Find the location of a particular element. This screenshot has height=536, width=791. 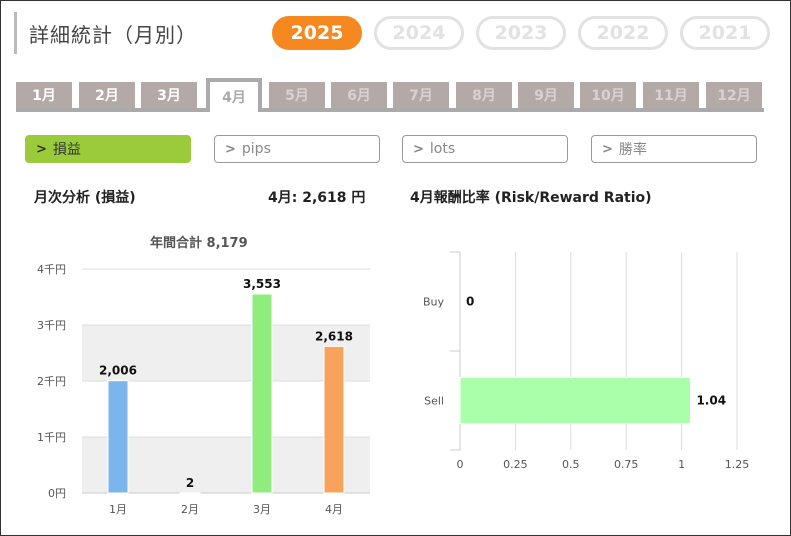

bar is located at coordinates (575, 400).